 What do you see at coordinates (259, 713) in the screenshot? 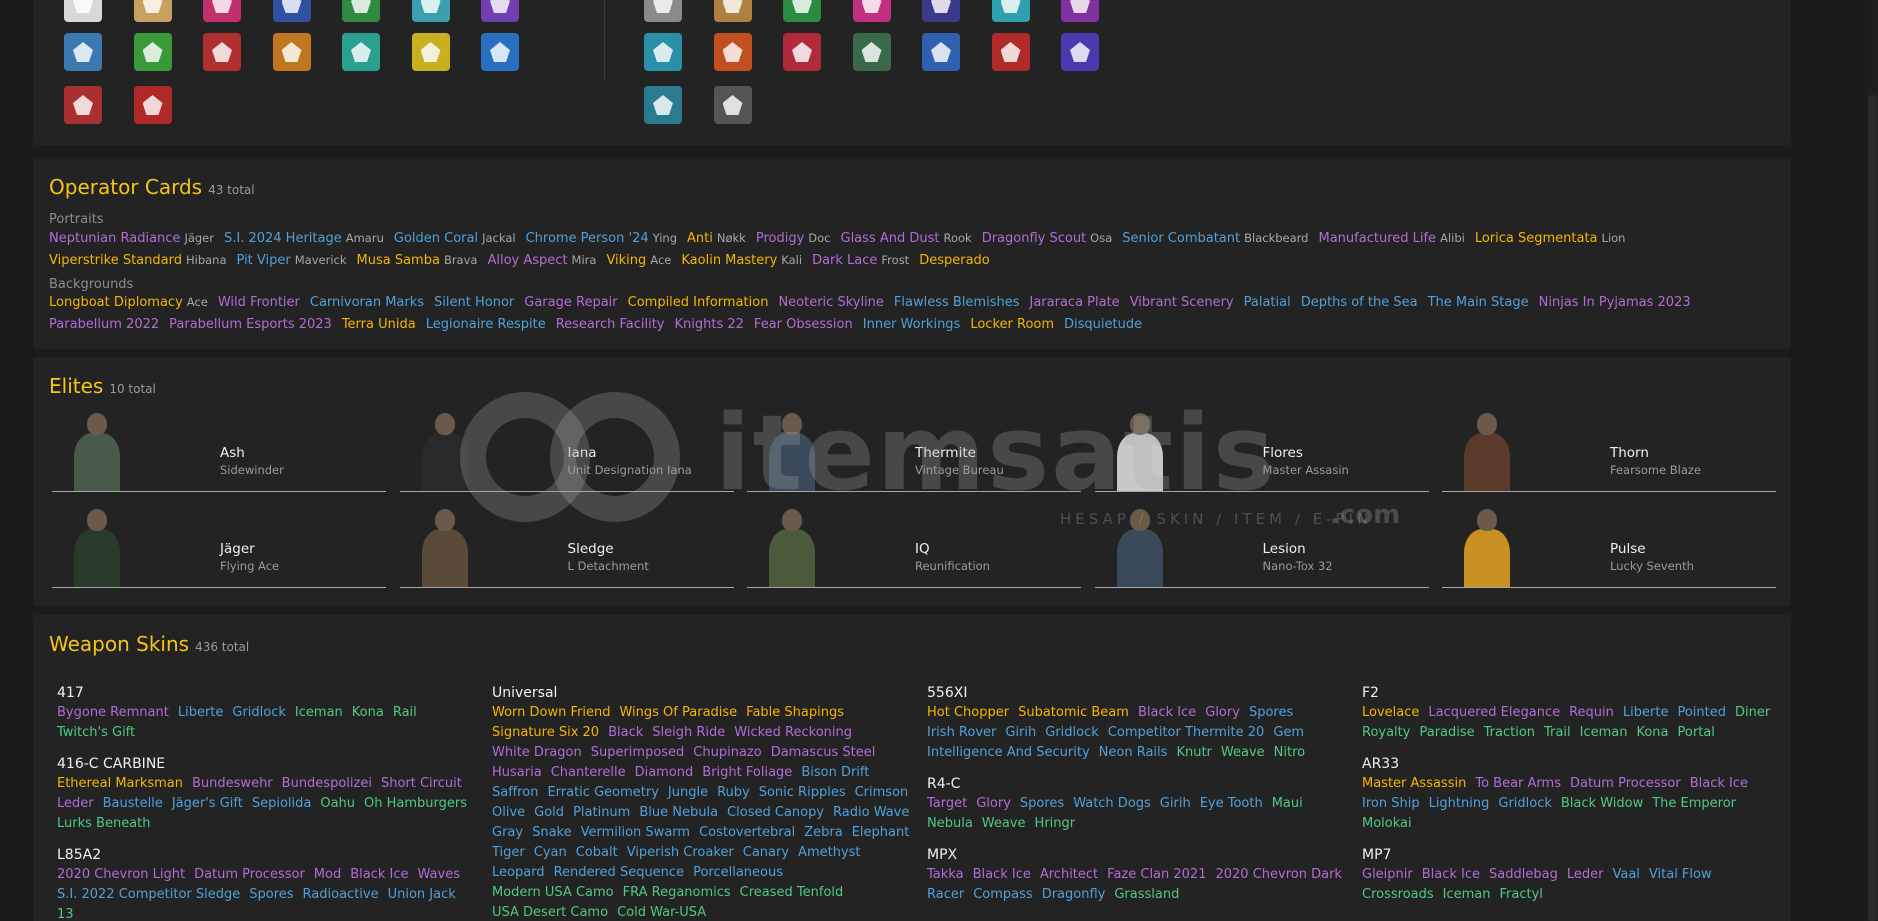
I see `weapon-skin-item: Gridlock` at bounding box center [259, 713].